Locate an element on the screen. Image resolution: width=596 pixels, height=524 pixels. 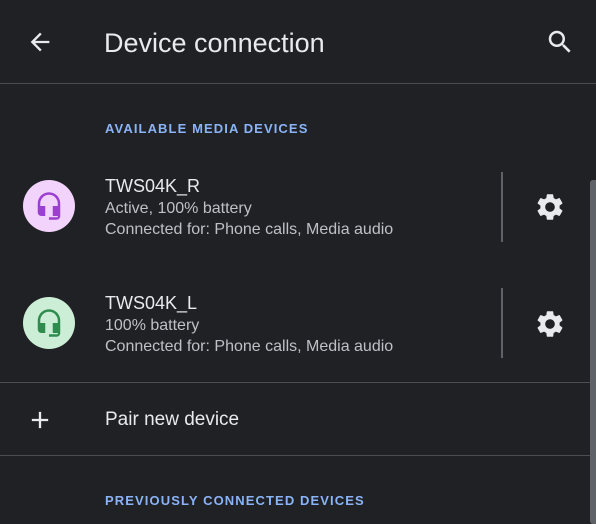
pair-new-device-button: Pair new device is located at coordinates (298, 420).